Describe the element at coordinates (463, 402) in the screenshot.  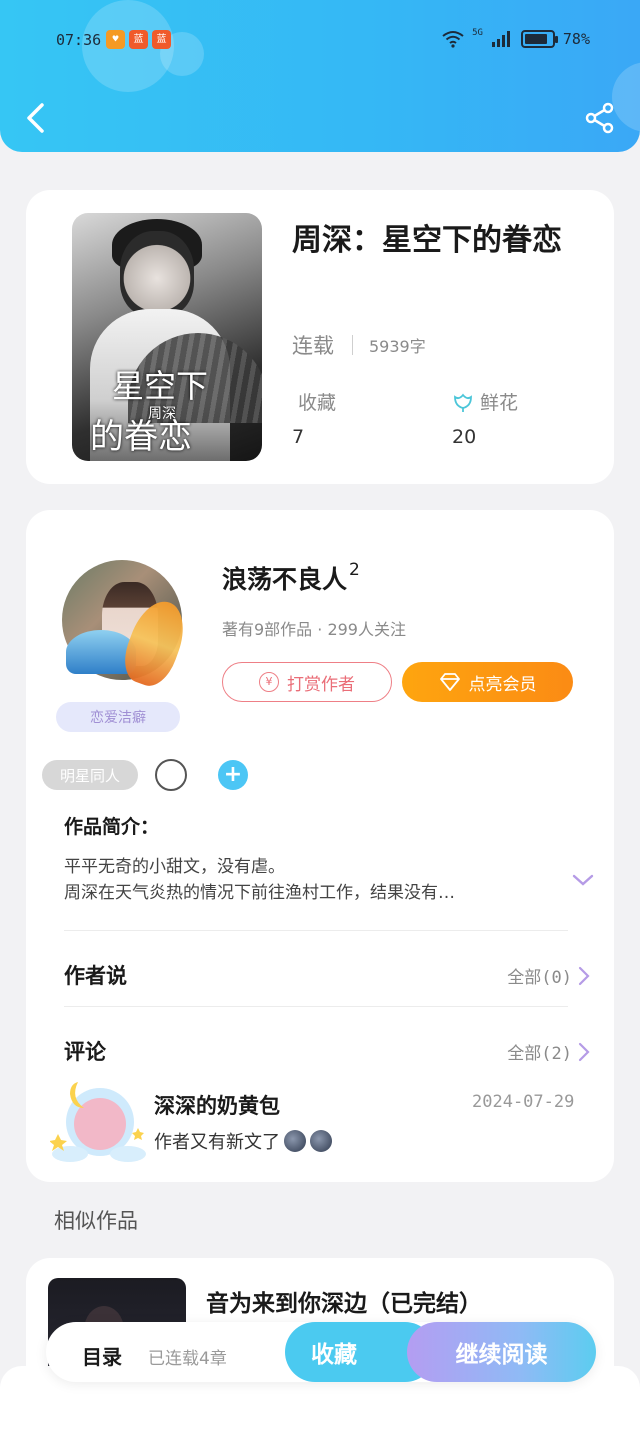
I see `flower-icon` at that location.